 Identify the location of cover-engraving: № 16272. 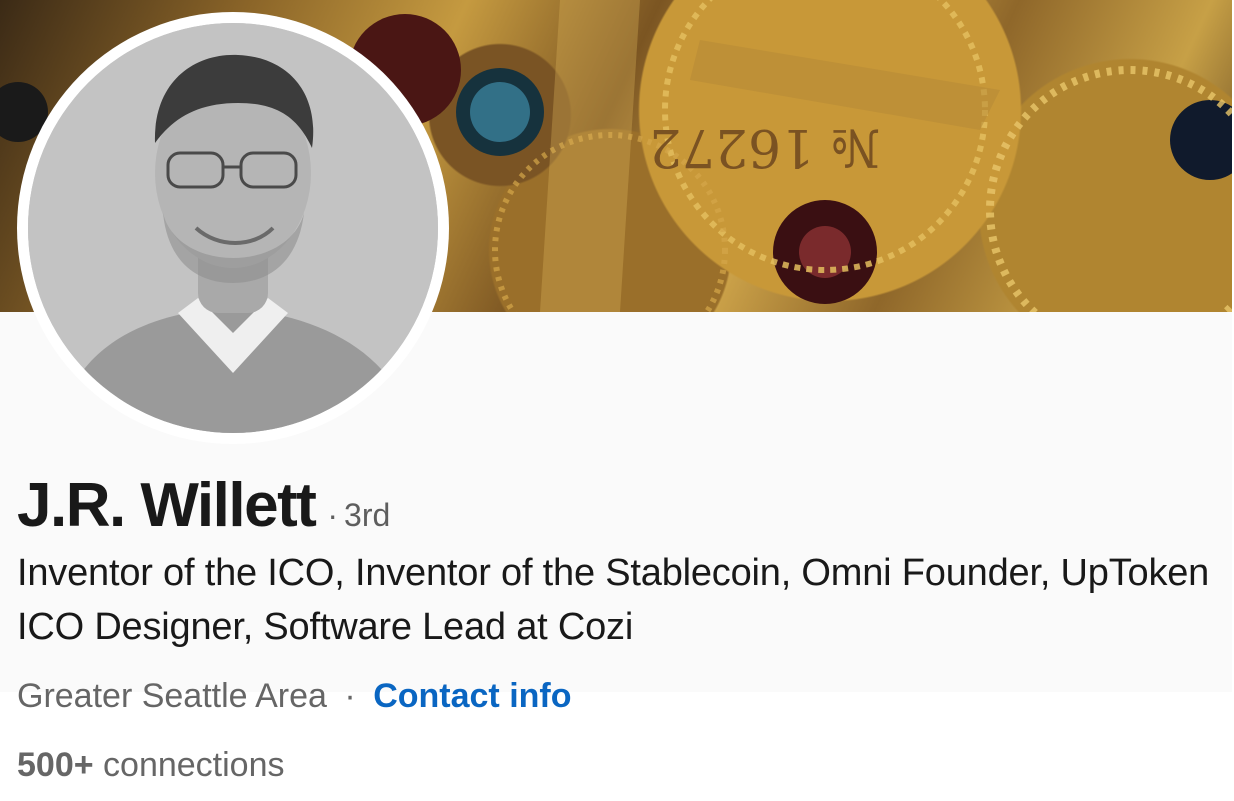
(764, 147).